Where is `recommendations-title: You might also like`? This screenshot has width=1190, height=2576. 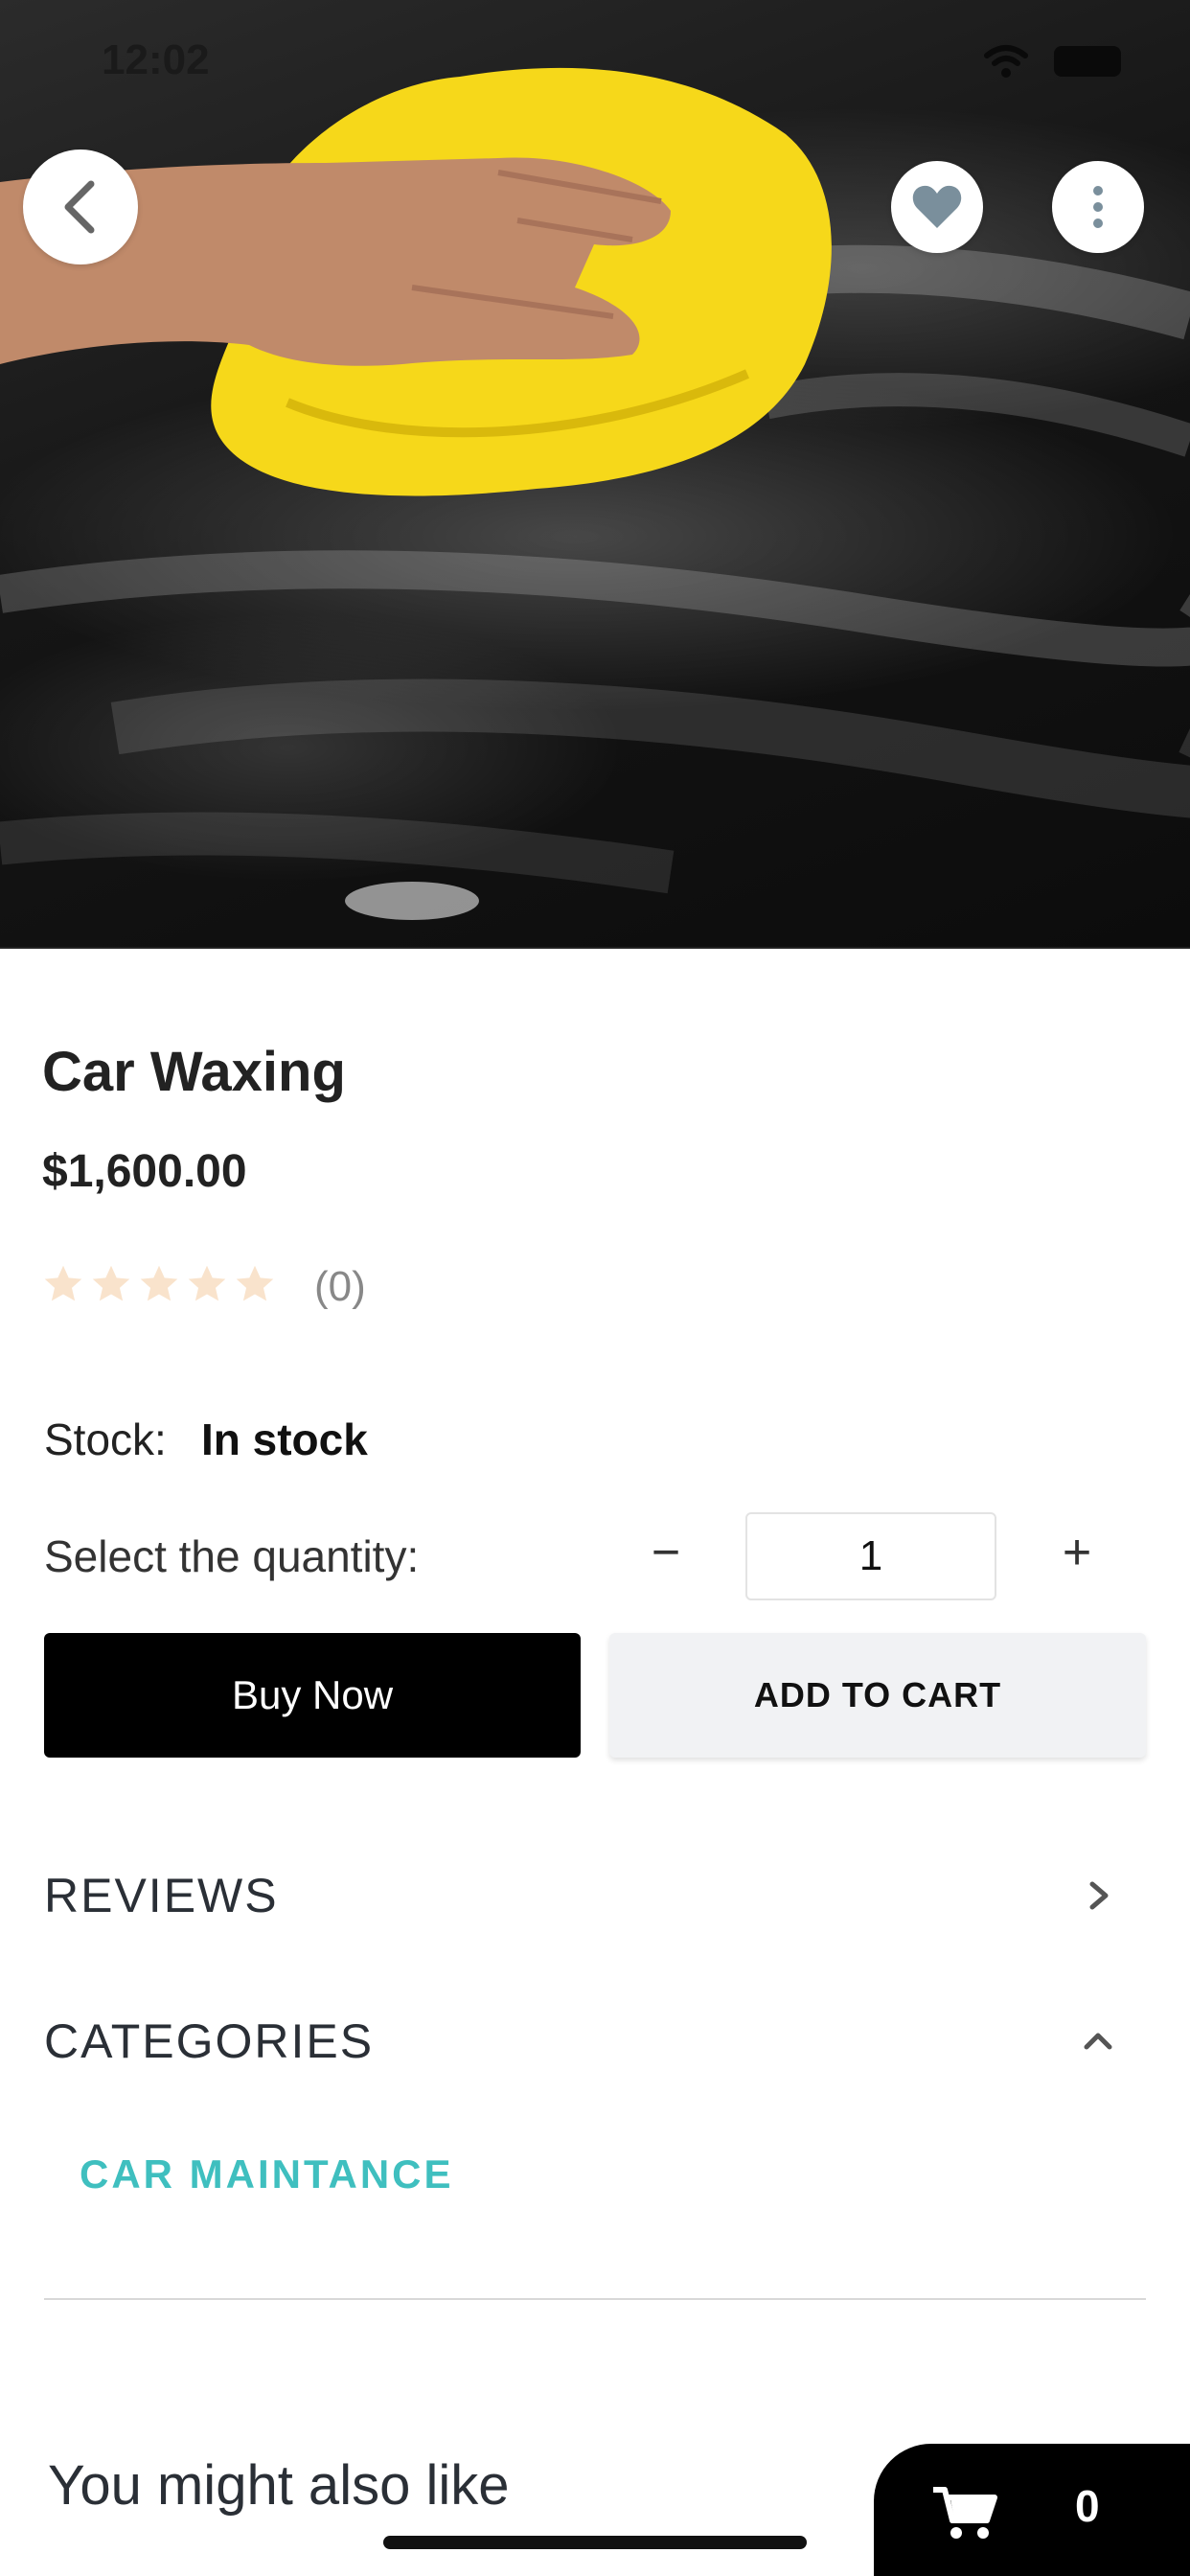 recommendations-title: You might also like is located at coordinates (279, 2486).